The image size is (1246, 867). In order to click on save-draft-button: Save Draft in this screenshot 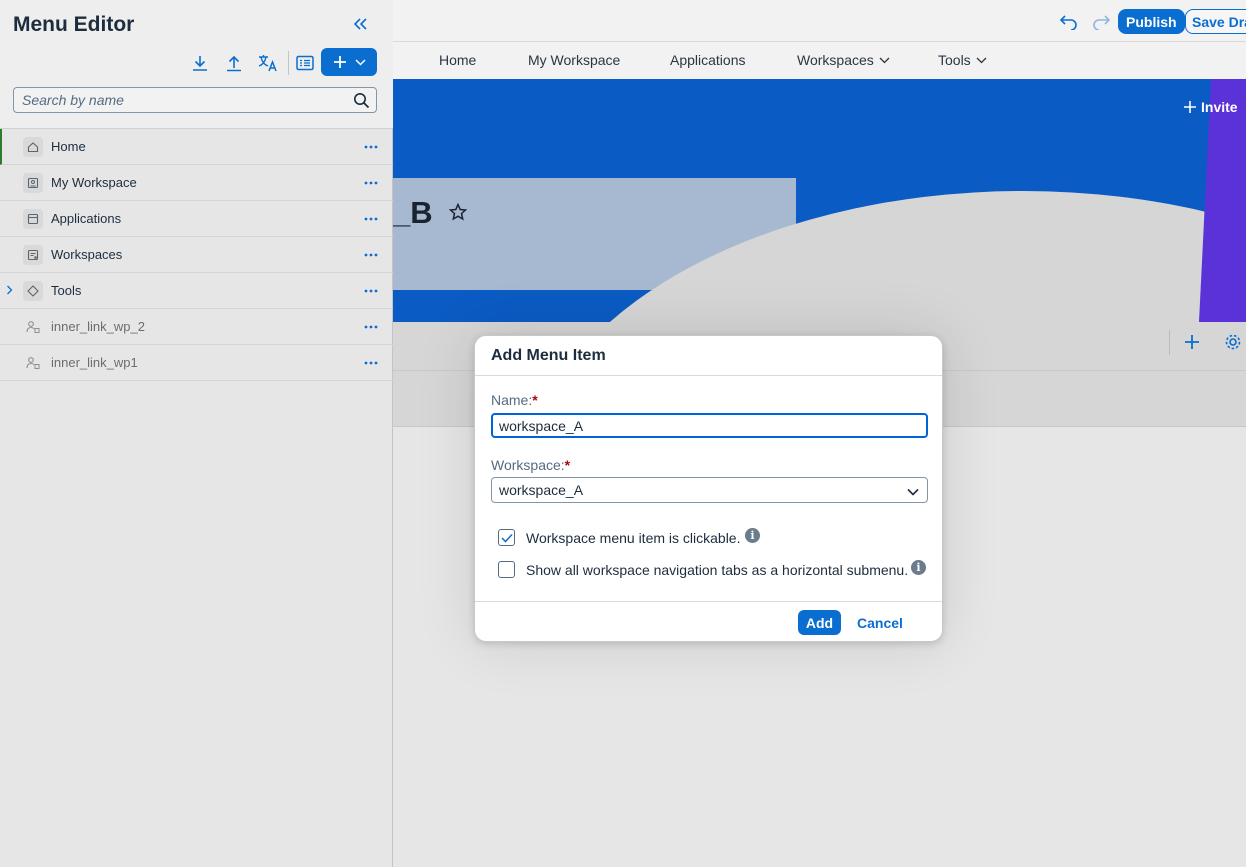, I will do `click(1215, 21)`.